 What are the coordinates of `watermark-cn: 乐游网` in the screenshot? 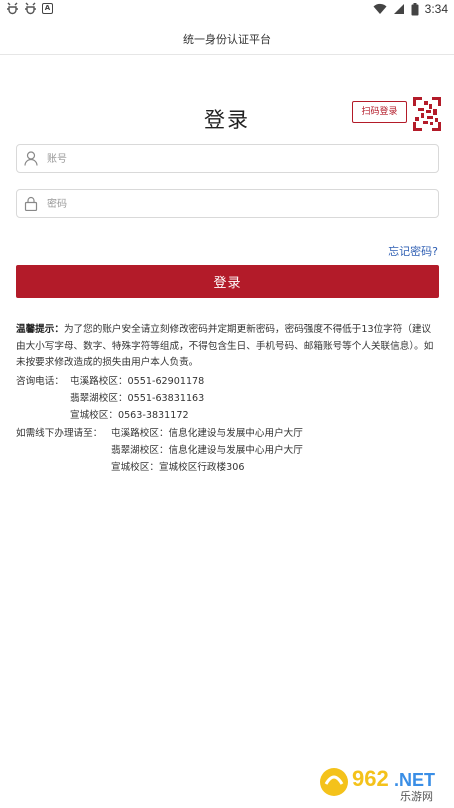 It's located at (416, 796).